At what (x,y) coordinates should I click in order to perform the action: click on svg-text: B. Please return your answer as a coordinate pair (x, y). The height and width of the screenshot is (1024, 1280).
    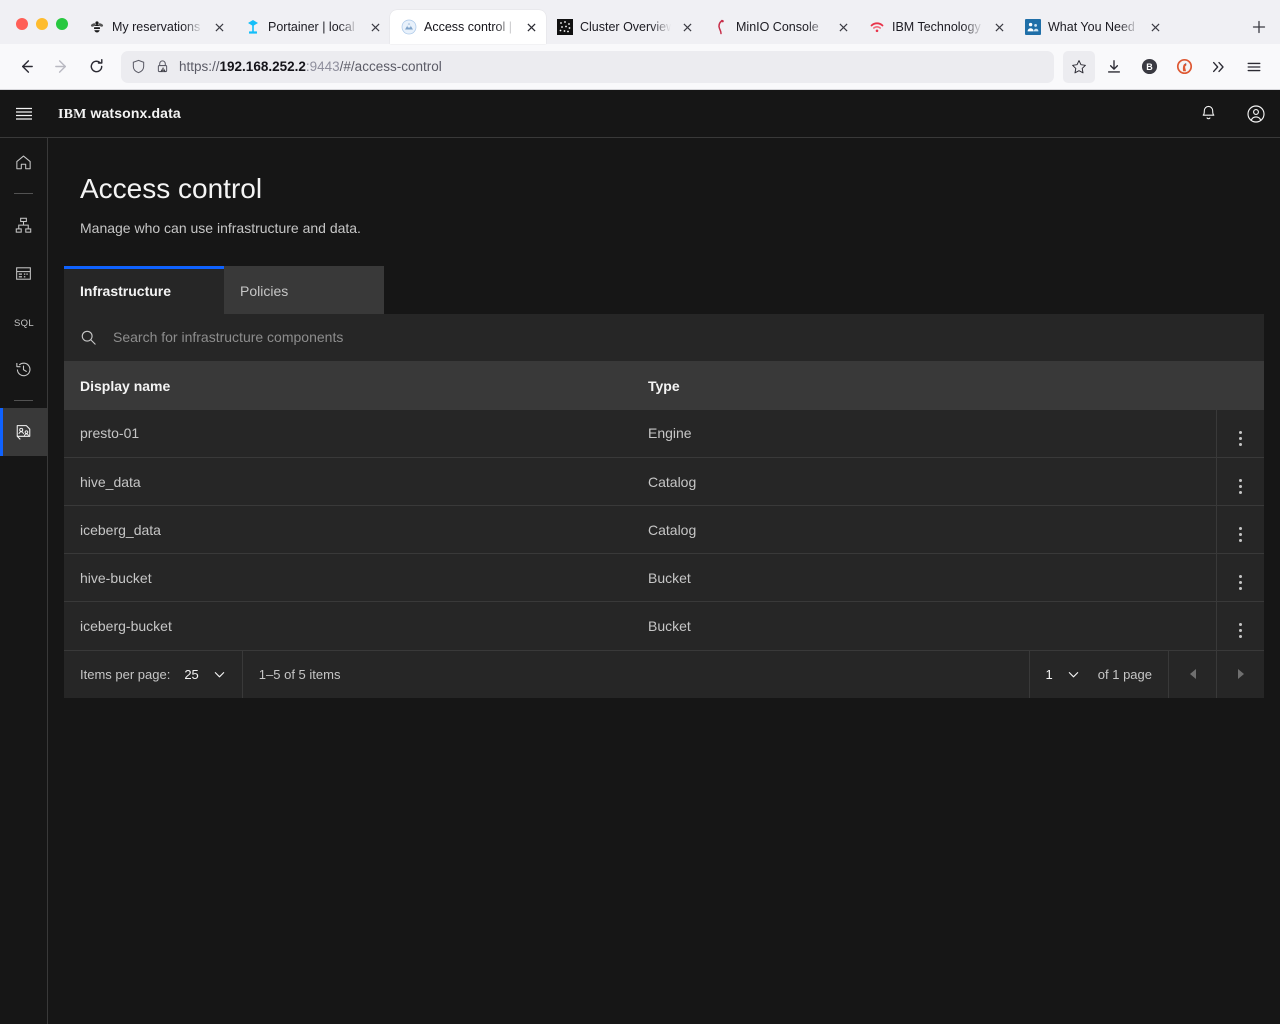
    Looking at the image, I should click on (1149, 67).